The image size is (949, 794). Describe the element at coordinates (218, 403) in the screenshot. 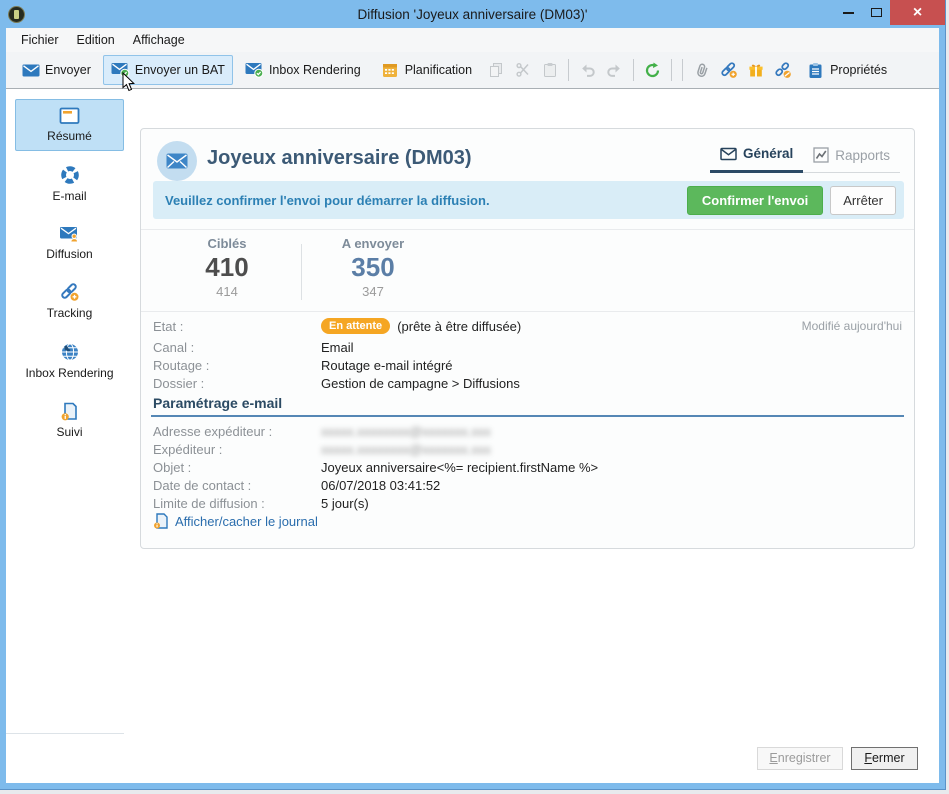

I see `section-title: Paramétrage e-mail` at that location.